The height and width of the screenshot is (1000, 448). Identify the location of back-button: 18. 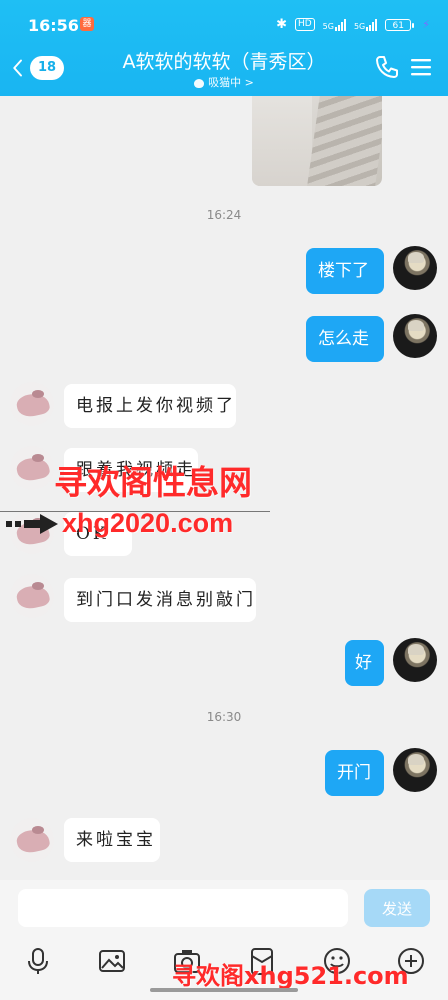
(38, 68).